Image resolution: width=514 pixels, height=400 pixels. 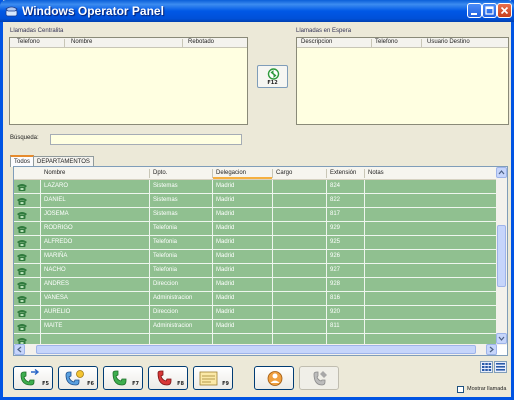 What do you see at coordinates (81, 42) in the screenshot?
I see `col-nombre: Nombre` at bounding box center [81, 42].